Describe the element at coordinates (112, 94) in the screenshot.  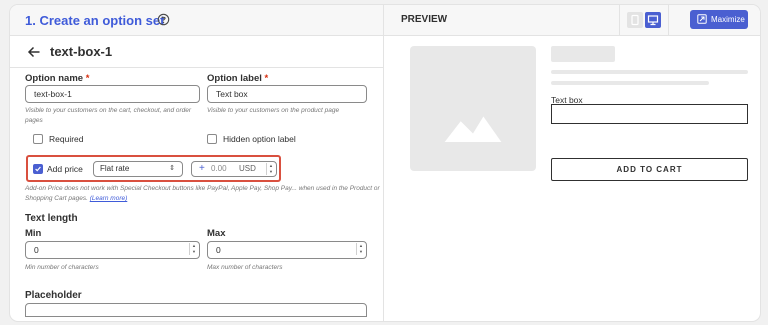
I see `option-name-input: text-box-1` at that location.